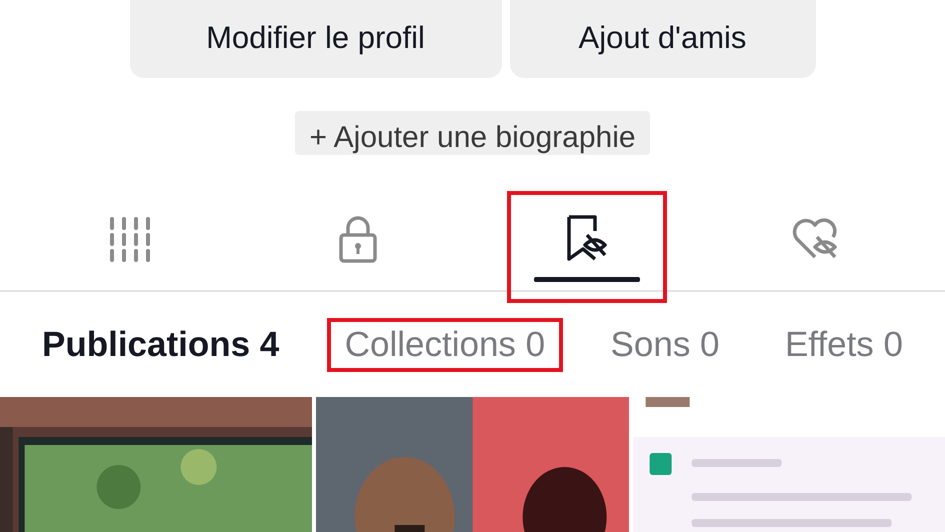 This screenshot has width=945, height=532. What do you see at coordinates (843, 345) in the screenshot?
I see `filter-tab: Effets 0` at bounding box center [843, 345].